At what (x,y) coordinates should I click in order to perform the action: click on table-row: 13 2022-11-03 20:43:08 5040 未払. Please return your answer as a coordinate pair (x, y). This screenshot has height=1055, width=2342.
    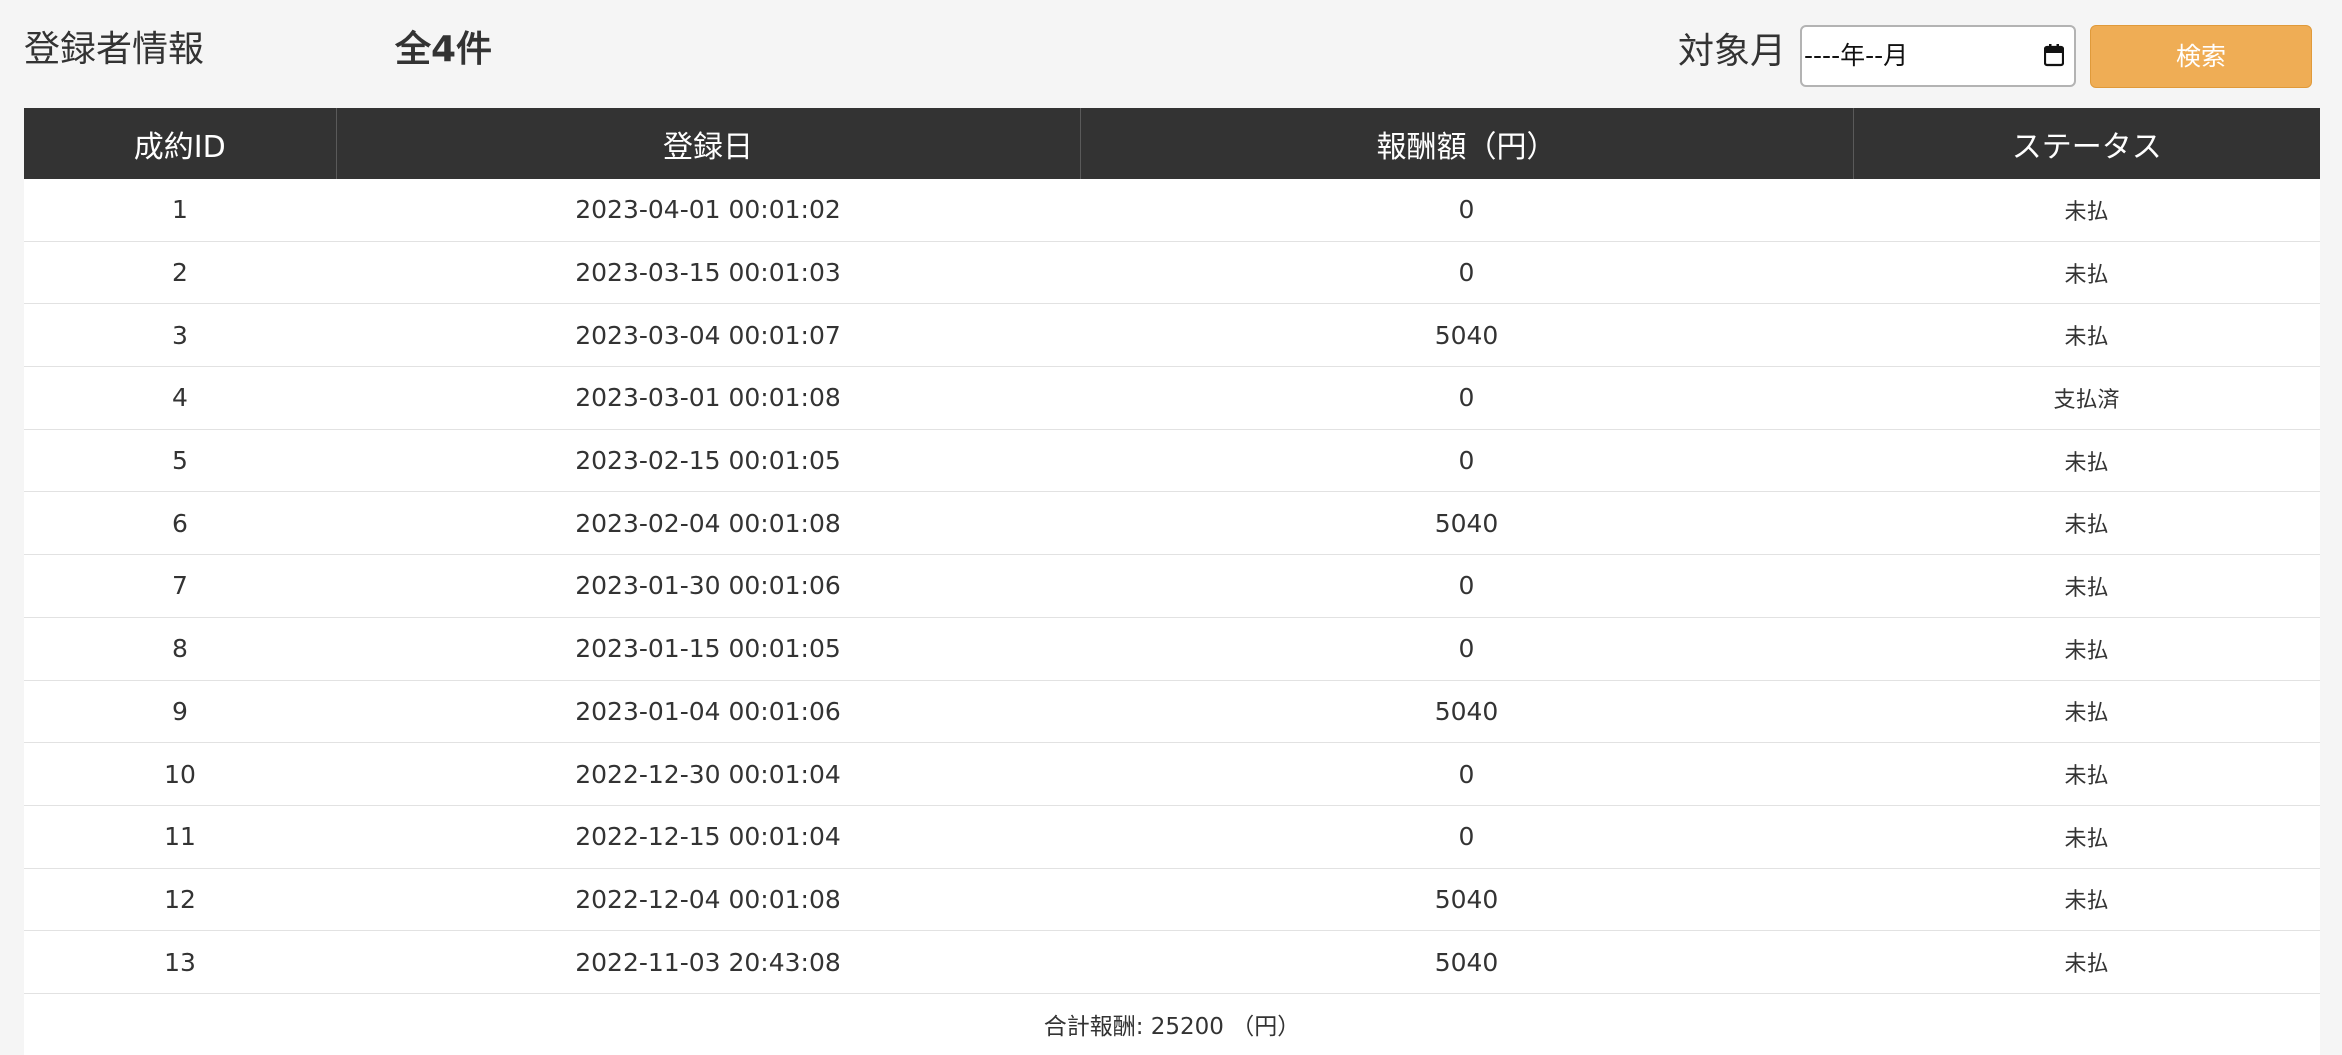
    Looking at the image, I should click on (1172, 962).